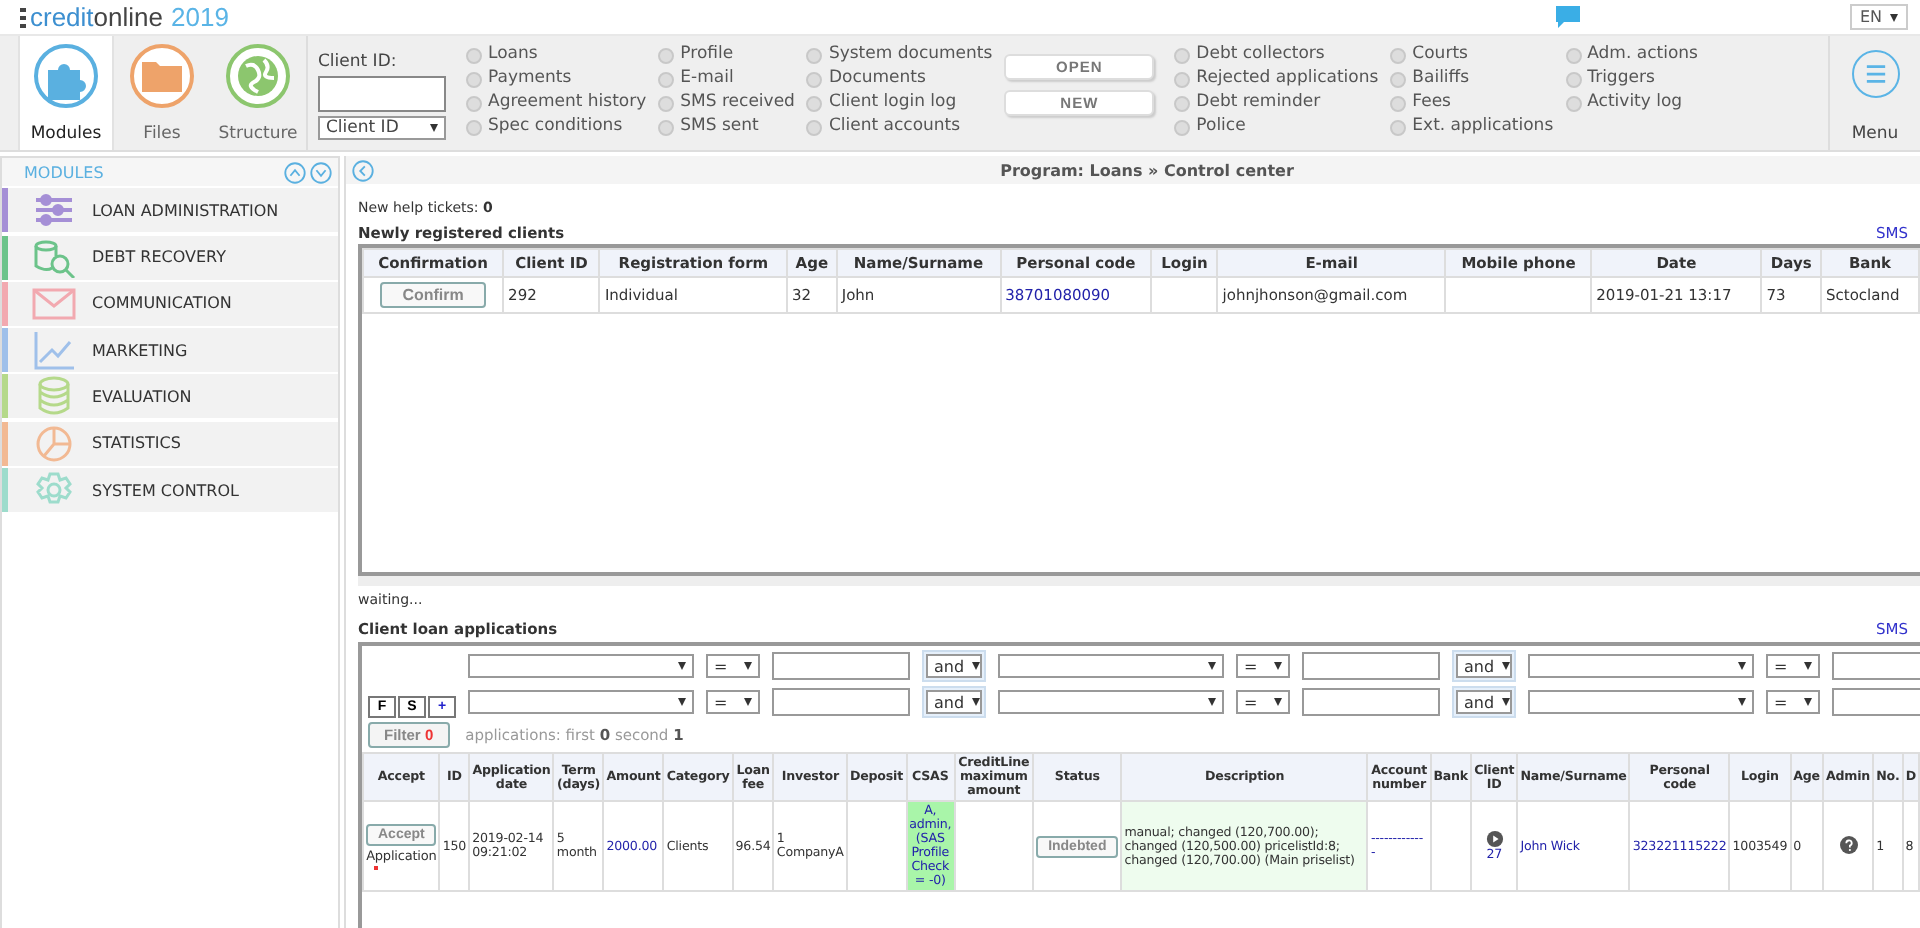 The image size is (1920, 928). Describe the element at coordinates (899, 79) in the screenshot. I see `module-link: Documents` at that location.